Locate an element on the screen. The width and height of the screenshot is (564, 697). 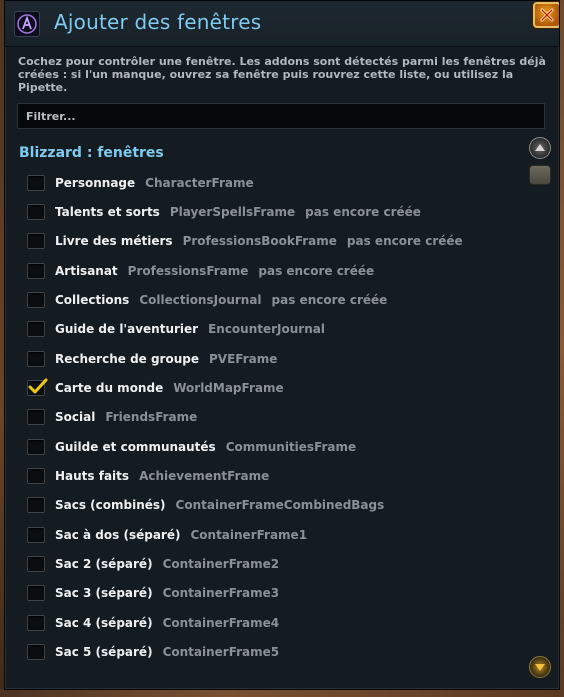
frame-name: CollectionsJournal is located at coordinates (200, 300).